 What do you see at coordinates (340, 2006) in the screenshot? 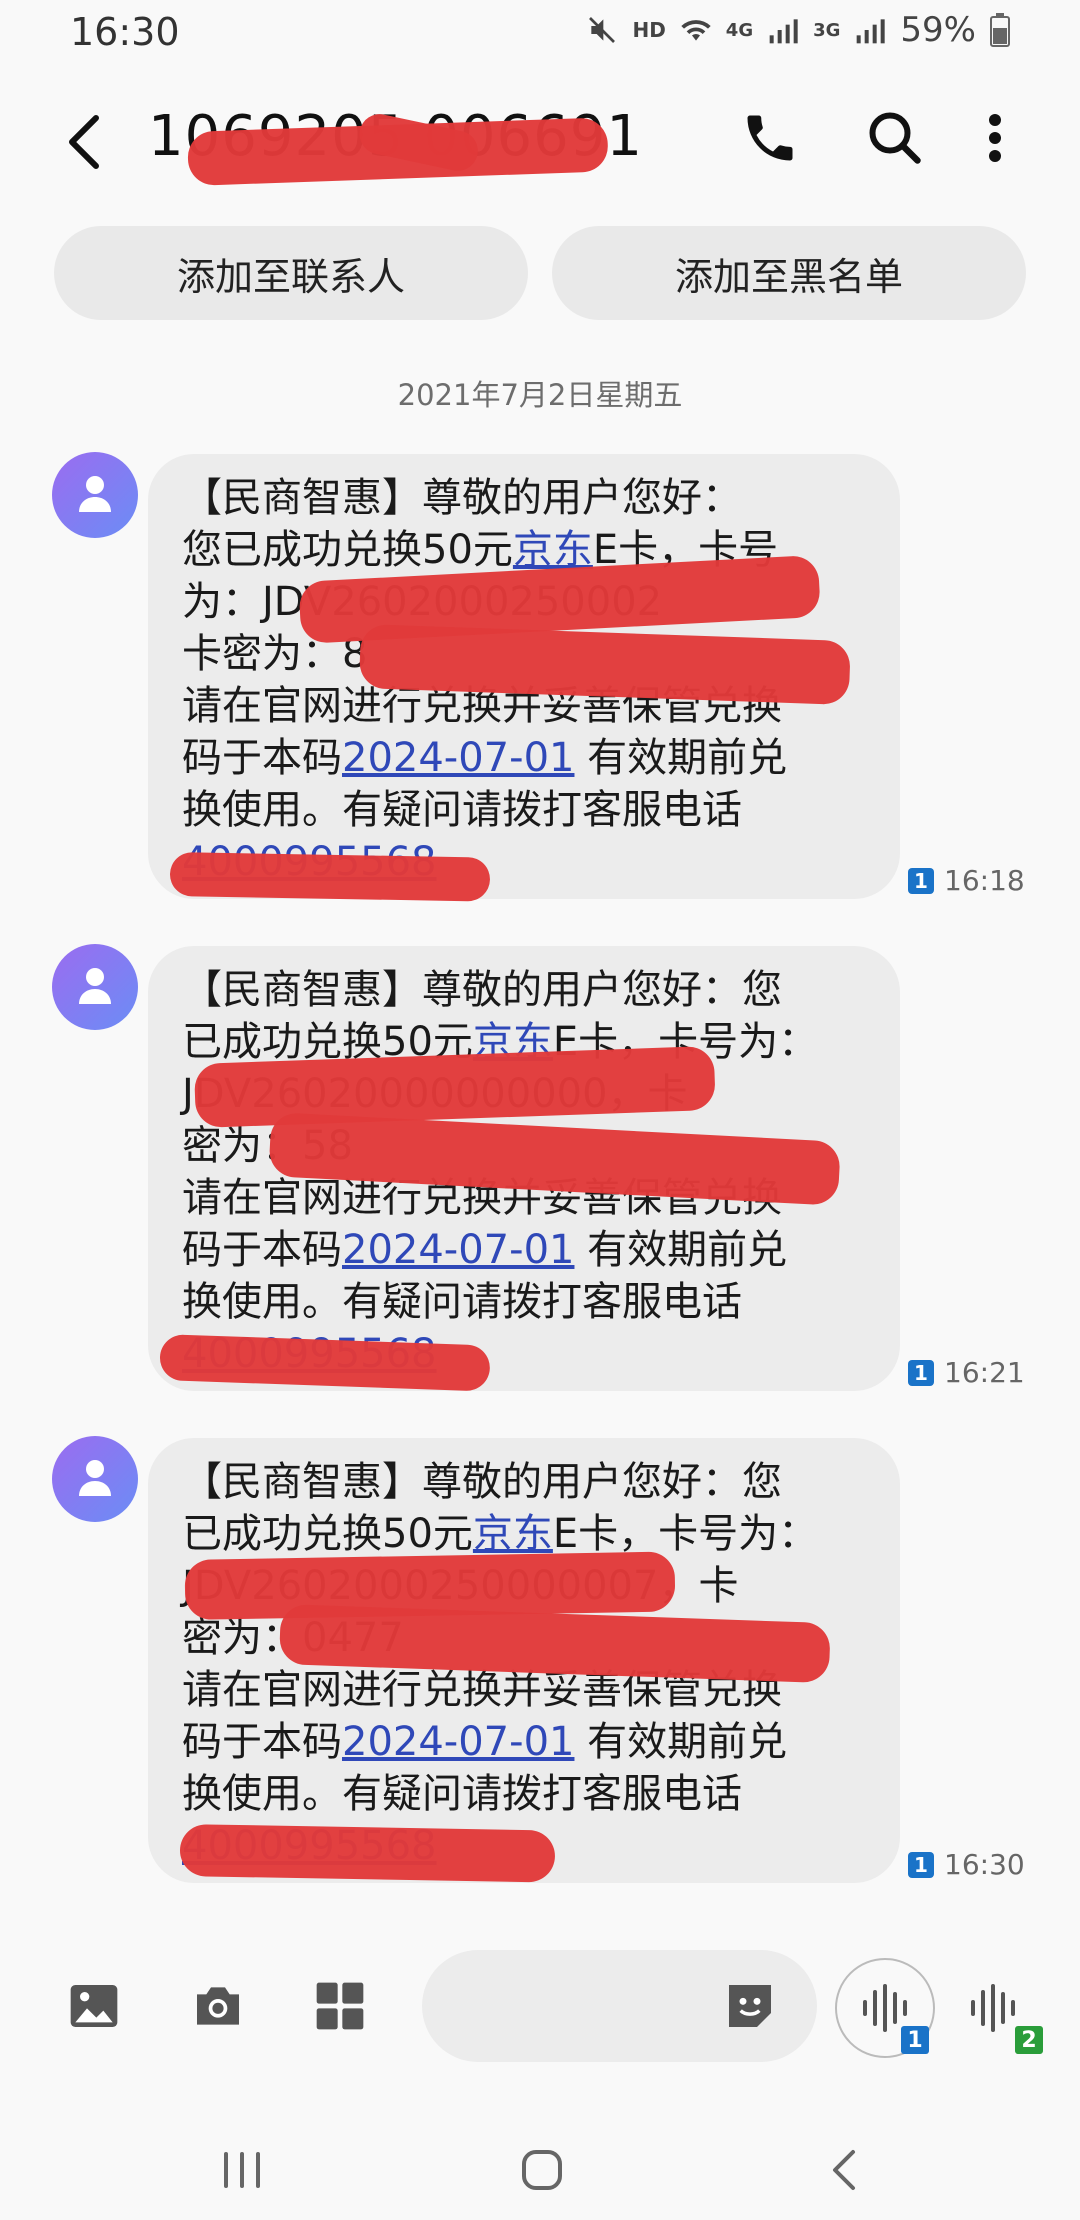
I see `apps-icon` at bounding box center [340, 2006].